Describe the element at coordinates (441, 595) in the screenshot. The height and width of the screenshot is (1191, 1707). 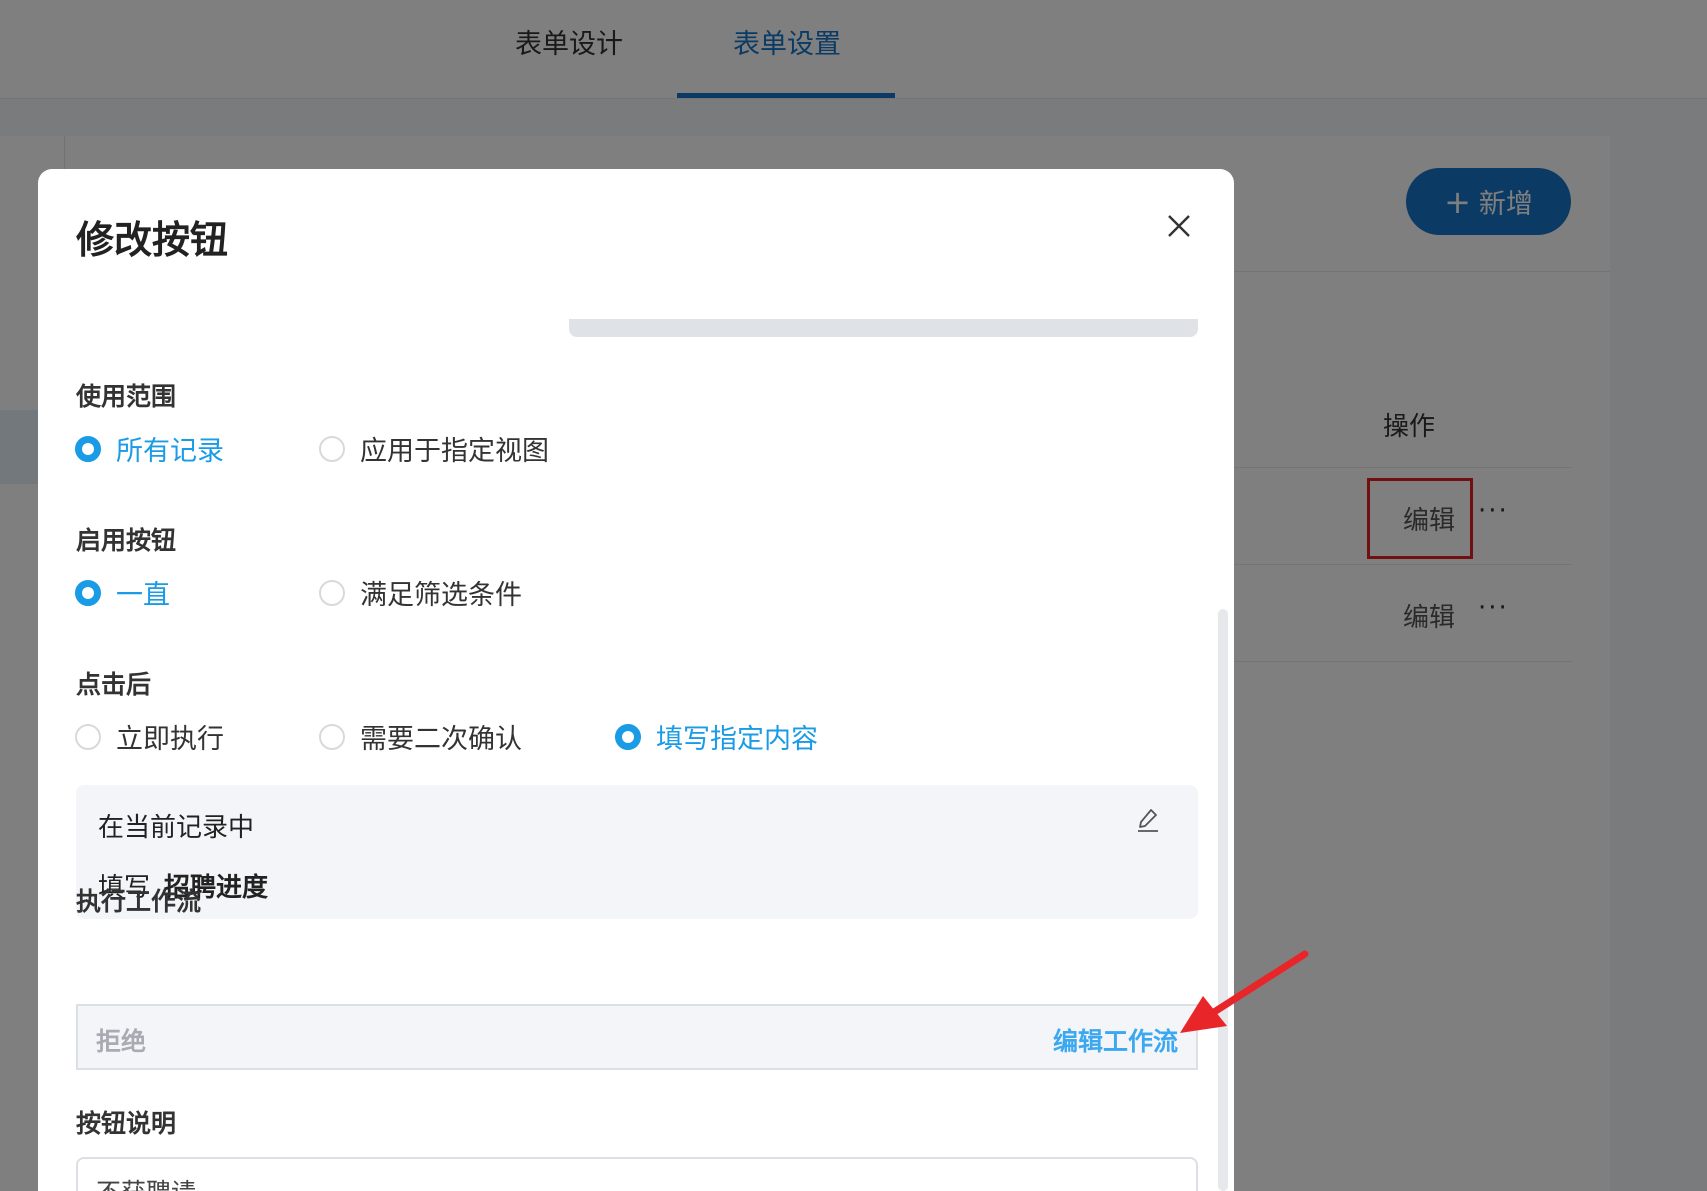
I see `radio-label: 满足筛选条件` at that location.